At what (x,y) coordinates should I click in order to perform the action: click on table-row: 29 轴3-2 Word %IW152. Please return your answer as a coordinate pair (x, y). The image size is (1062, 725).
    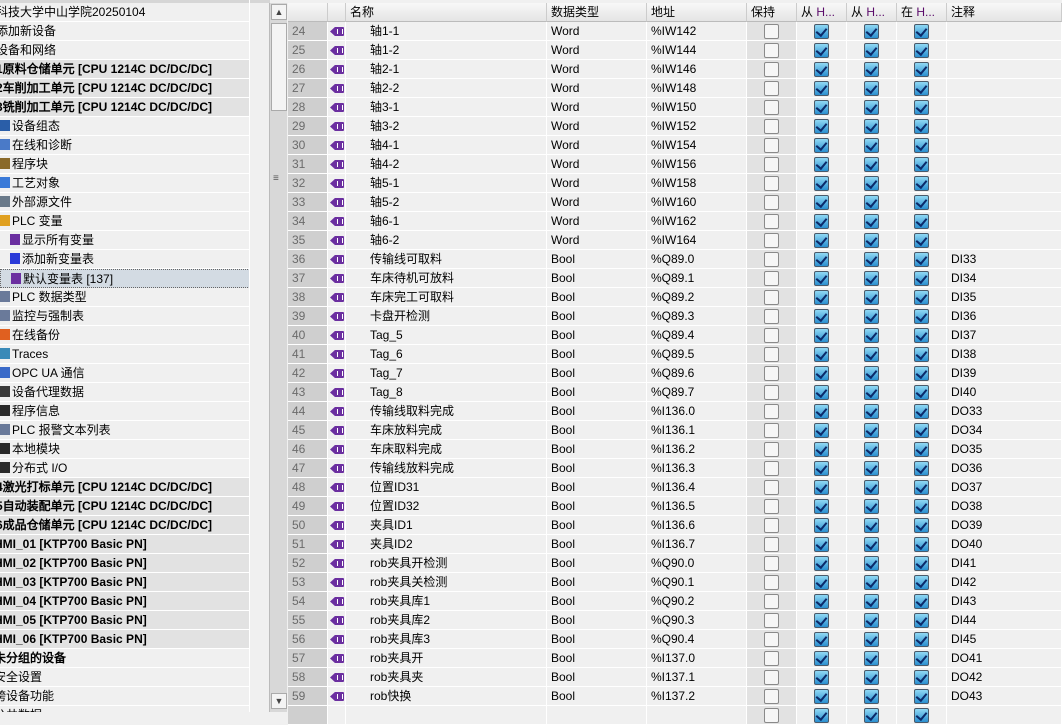
    Looking at the image, I should click on (675, 126).